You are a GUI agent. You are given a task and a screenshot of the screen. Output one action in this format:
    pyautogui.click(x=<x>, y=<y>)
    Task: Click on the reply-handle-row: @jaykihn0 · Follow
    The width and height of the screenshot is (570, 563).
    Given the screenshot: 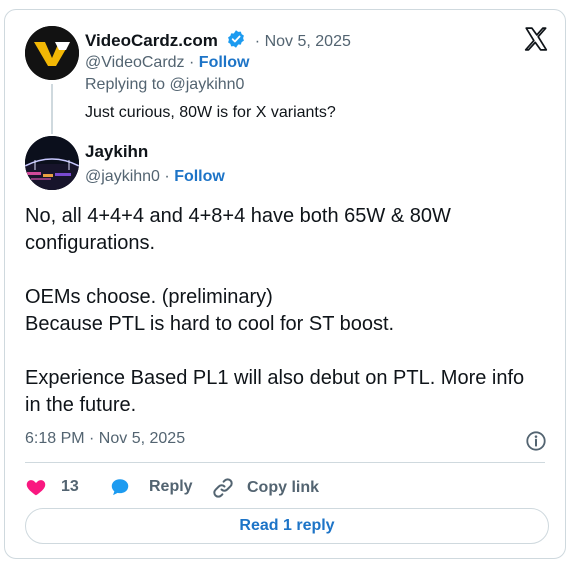 What is the action you would take?
    pyautogui.click(x=155, y=176)
    